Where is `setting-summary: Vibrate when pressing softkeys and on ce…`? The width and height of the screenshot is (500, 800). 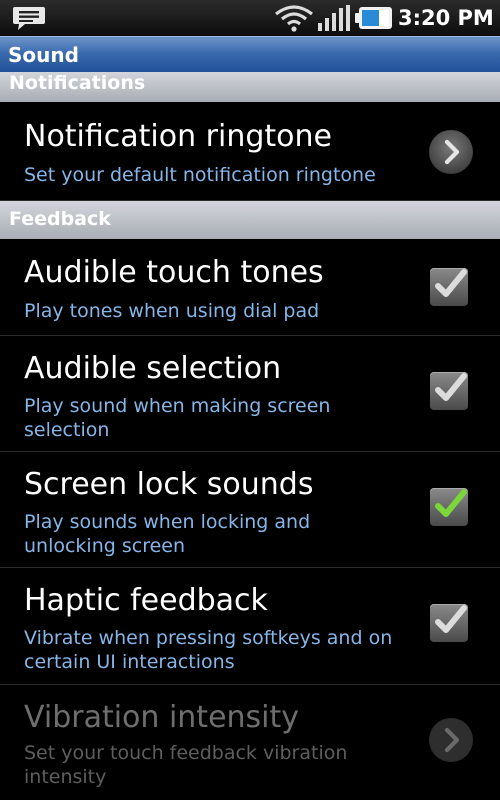 setting-summary: Vibrate when pressing softkeys and on ce… is located at coordinates (208, 650).